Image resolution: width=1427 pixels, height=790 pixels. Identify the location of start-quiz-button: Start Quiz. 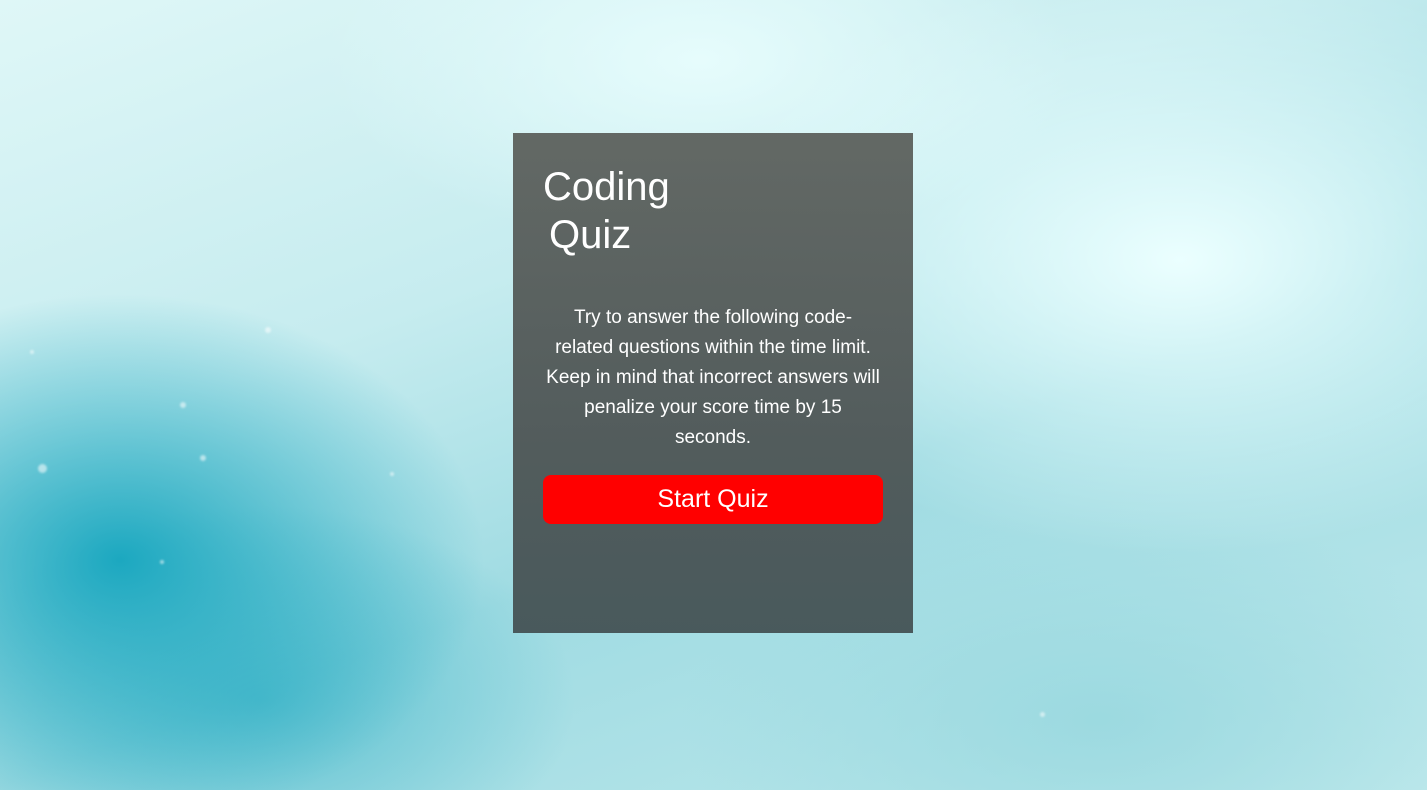
(713, 499).